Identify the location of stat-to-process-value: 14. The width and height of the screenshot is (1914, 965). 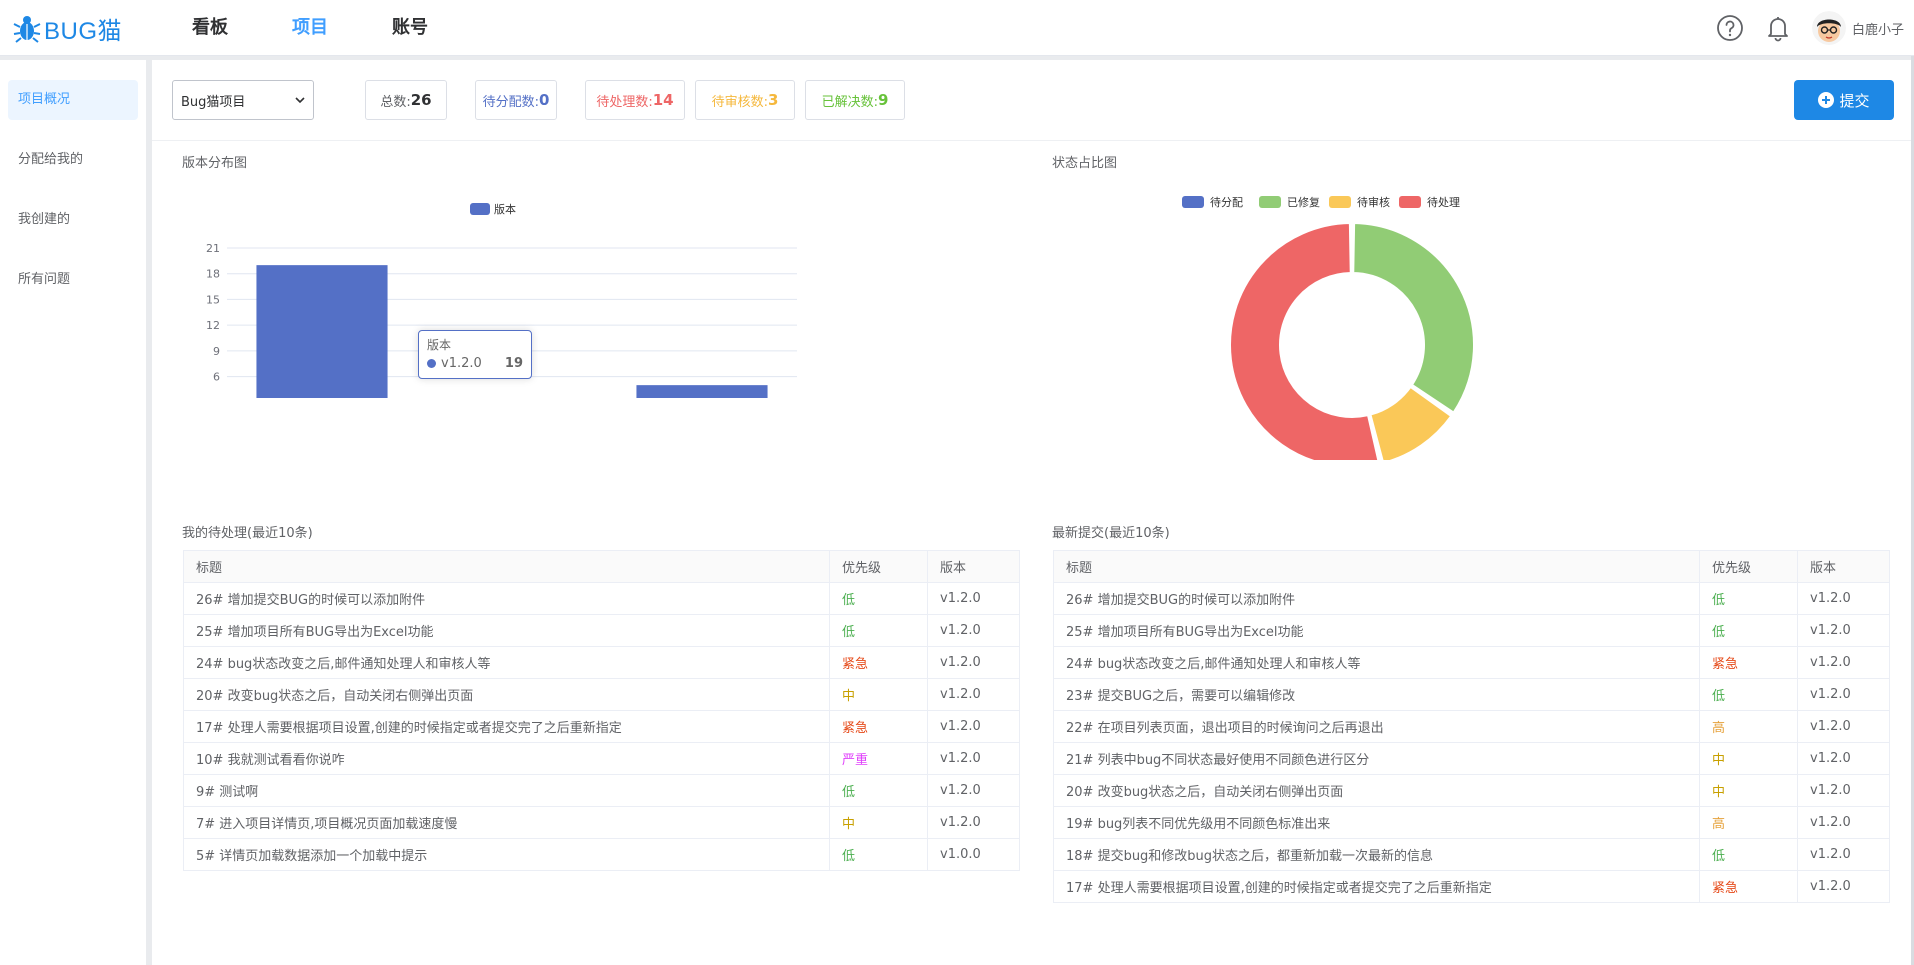
(663, 100).